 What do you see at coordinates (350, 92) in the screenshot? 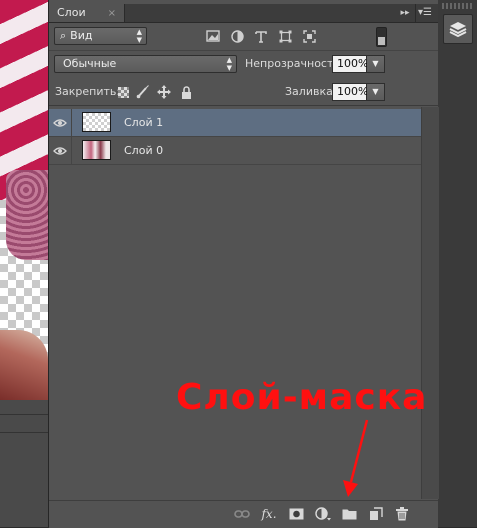
I see `fill-input: 100%` at bounding box center [350, 92].